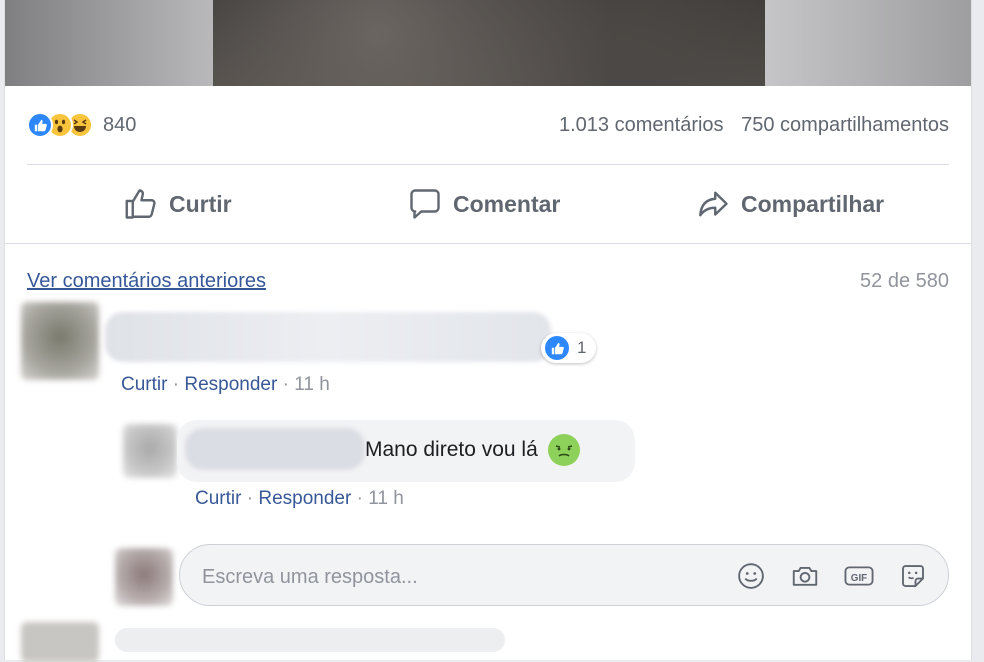  I want to click on comment-button-label: Comentar, so click(507, 203).